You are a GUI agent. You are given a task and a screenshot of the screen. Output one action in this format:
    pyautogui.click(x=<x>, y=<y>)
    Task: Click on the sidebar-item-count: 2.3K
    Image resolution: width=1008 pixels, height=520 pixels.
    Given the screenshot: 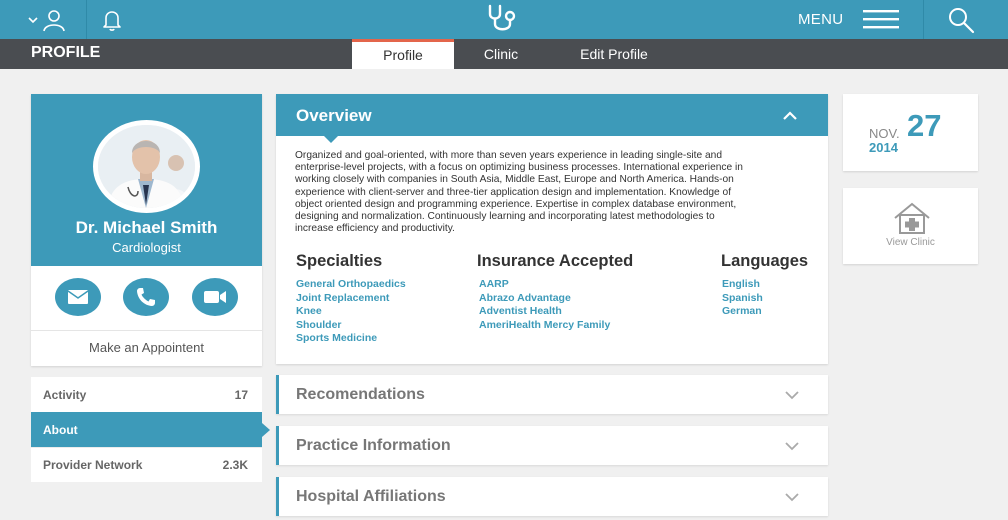 What is the action you would take?
    pyautogui.click(x=235, y=465)
    